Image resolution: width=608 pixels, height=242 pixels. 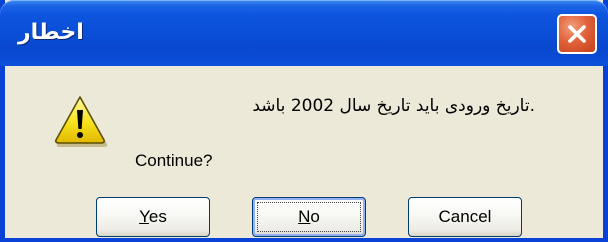 What do you see at coordinates (304, 216) in the screenshot?
I see `no-accelerator: N` at bounding box center [304, 216].